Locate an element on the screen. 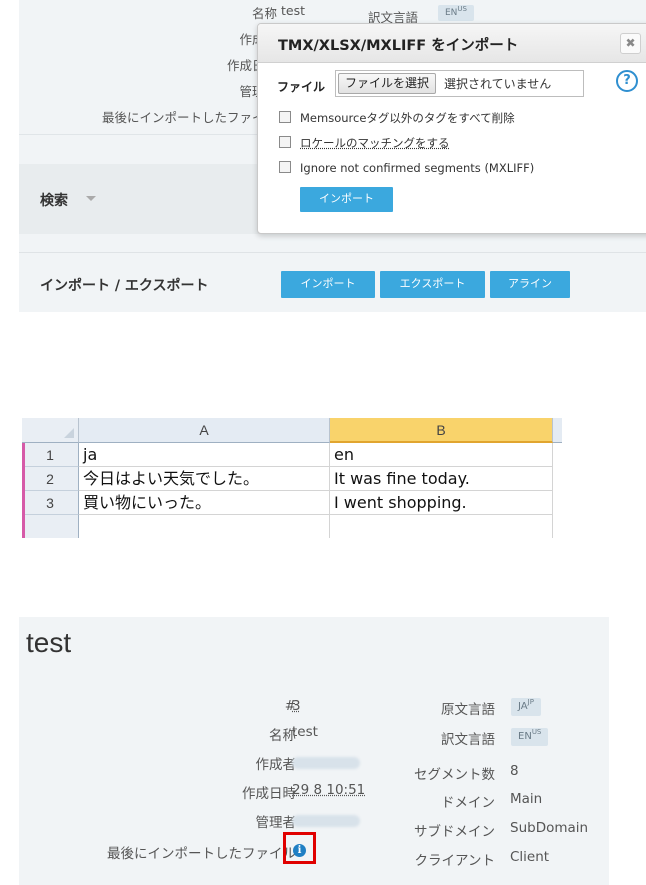 Image resolution: width=646 pixels, height=885 pixels. locale-matching-option: ロケールのマッチングをする is located at coordinates (364, 143).